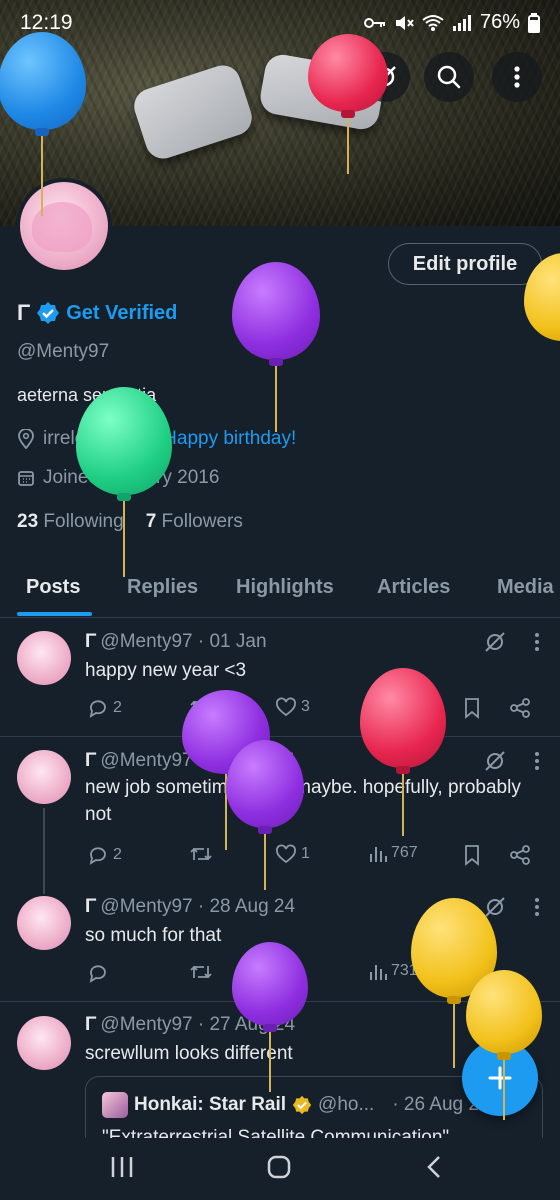 This screenshot has width=560, height=1200. Describe the element at coordinates (183, 641) in the screenshot. I see `post-meta: @Menty97 · 01 Jan` at that location.